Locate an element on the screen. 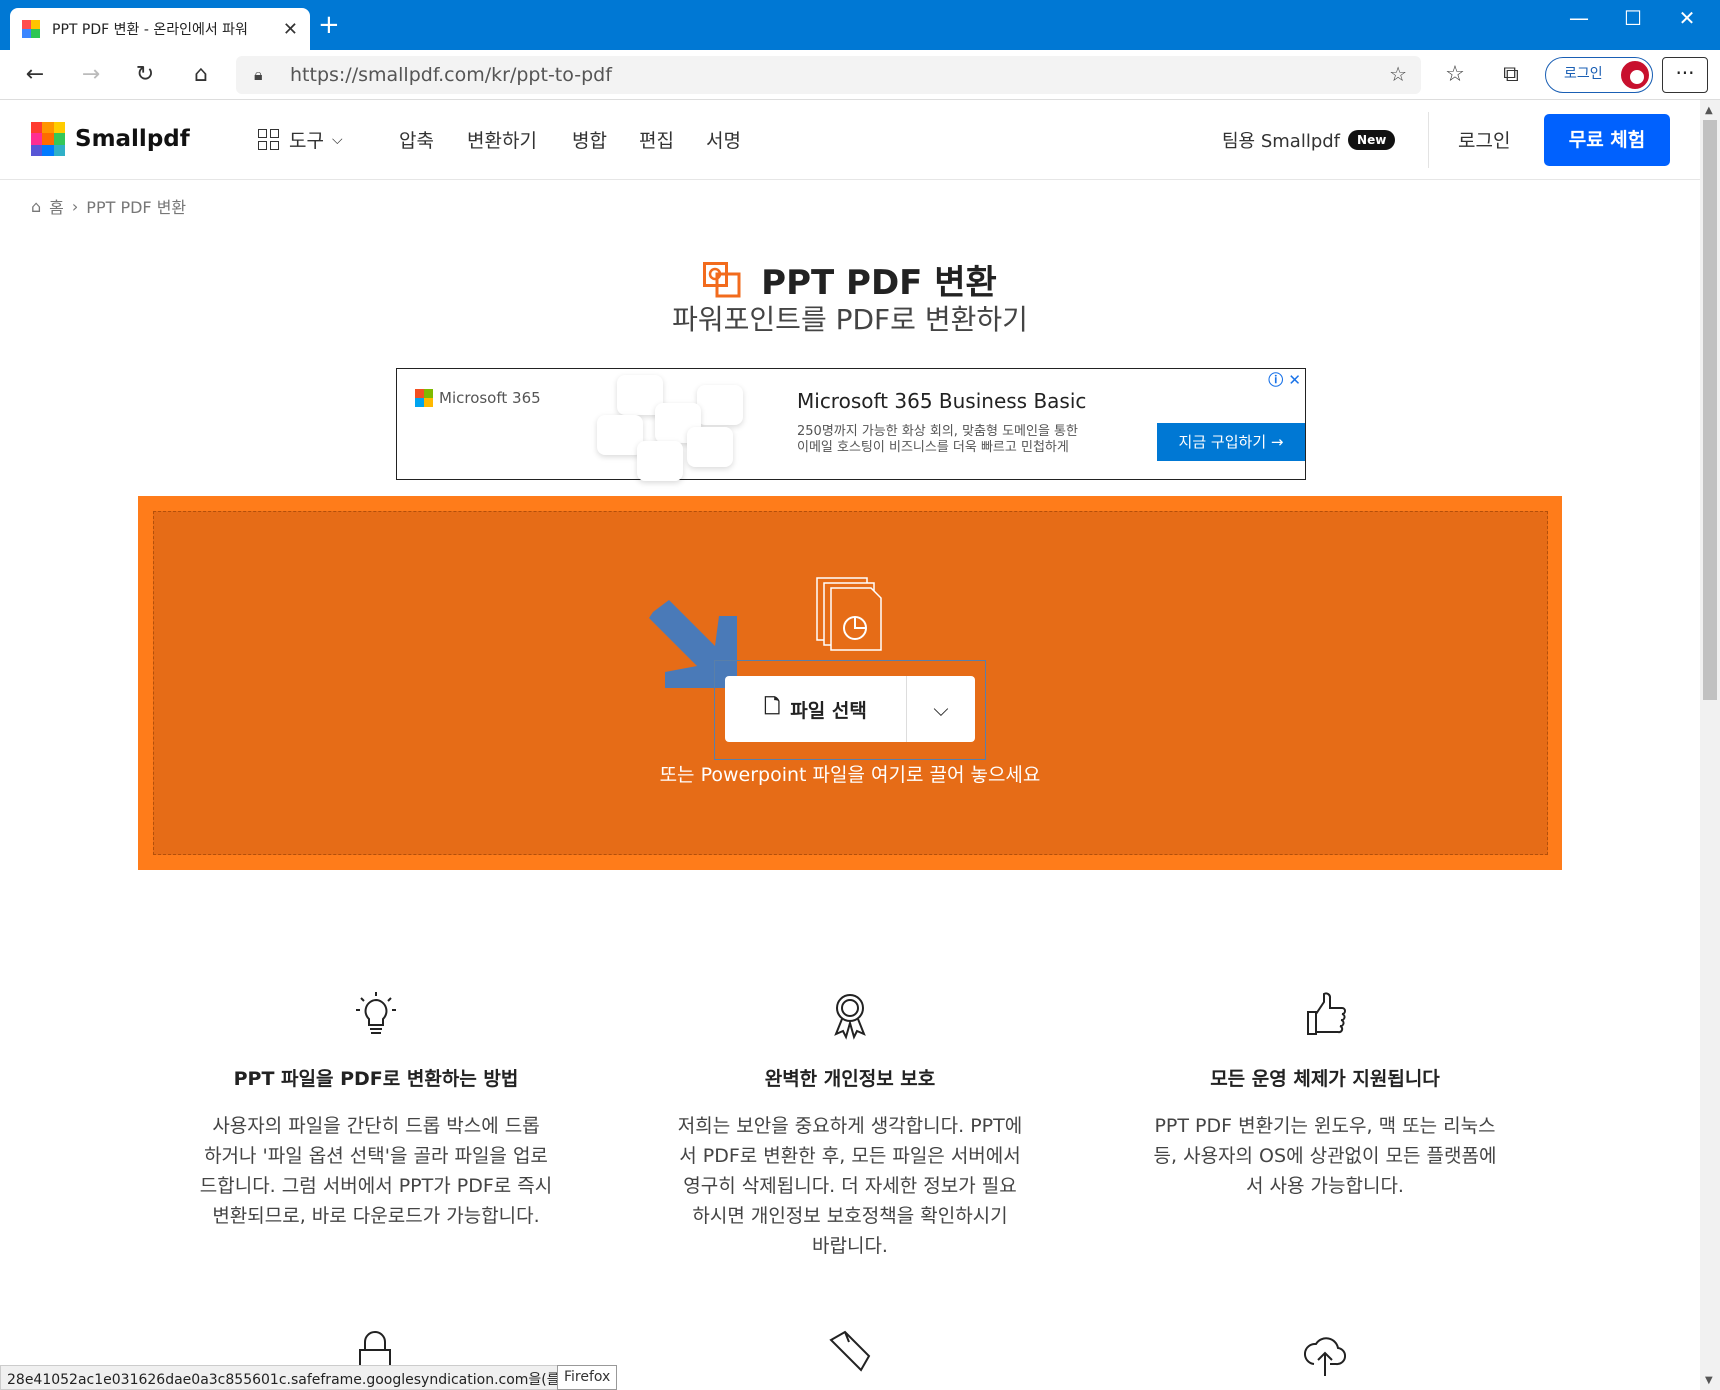 This screenshot has height=1390, width=1720. scroll-down-icon: ▼ is located at coordinates (1709, 1380).